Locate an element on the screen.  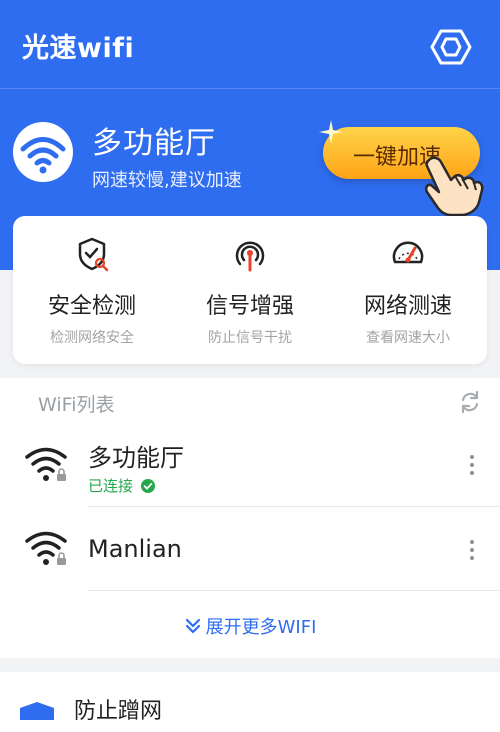
feature-signal-boost: 信号增强 防止信号干扰 is located at coordinates (250, 290).